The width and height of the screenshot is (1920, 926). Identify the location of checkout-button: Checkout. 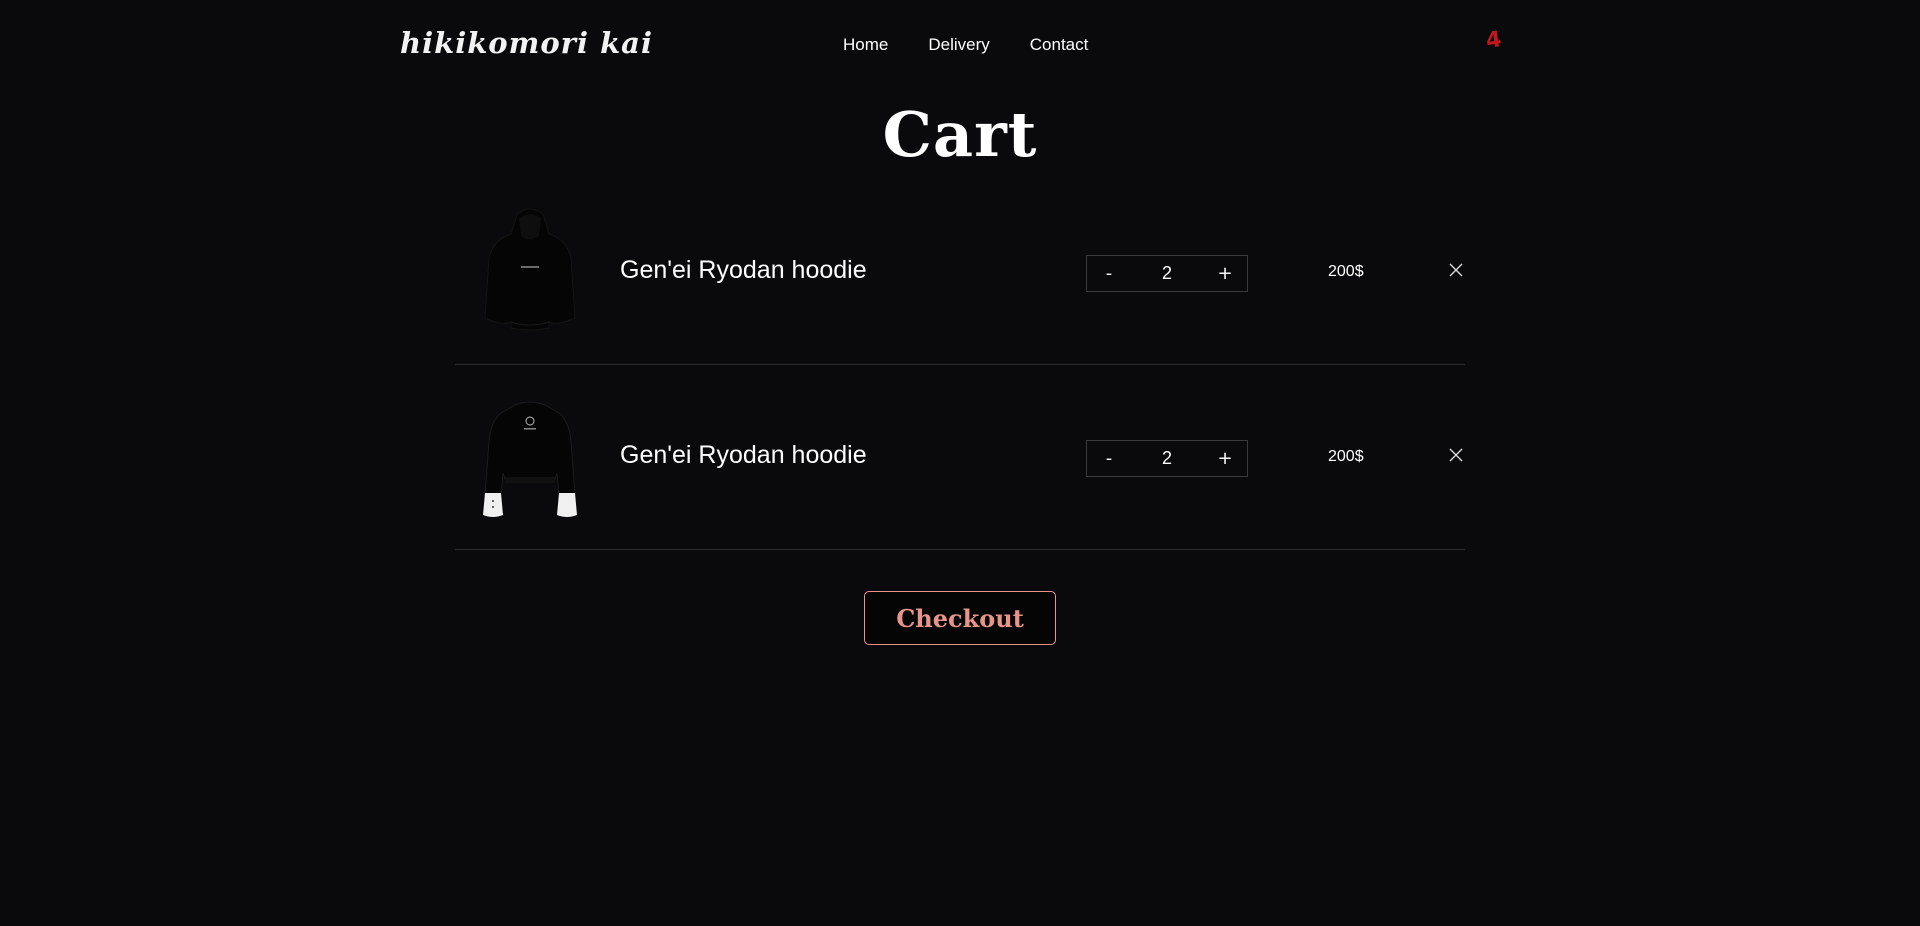
(960, 618).